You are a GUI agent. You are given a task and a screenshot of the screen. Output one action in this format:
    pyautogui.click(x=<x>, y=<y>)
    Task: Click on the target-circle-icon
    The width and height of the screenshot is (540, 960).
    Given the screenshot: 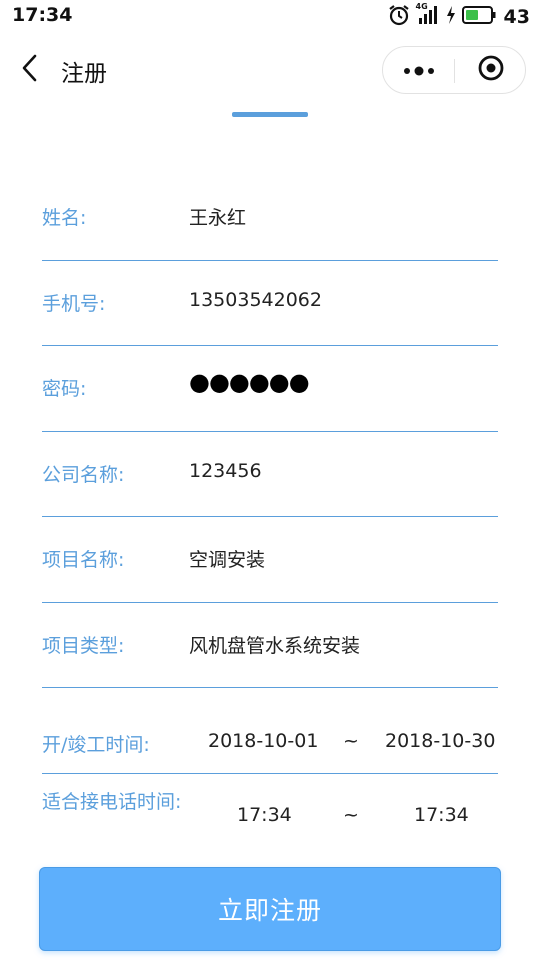 What is the action you would take?
    pyautogui.click(x=491, y=70)
    